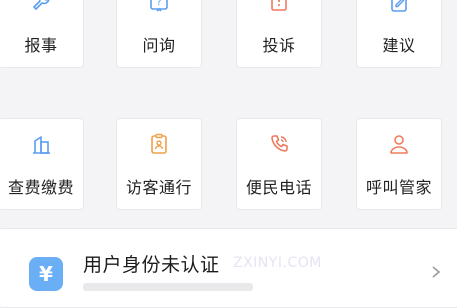 Image resolution: width=457 pixels, height=308 pixels. What do you see at coordinates (159, 45) in the screenshot?
I see `service-label: 问询` at bounding box center [159, 45].